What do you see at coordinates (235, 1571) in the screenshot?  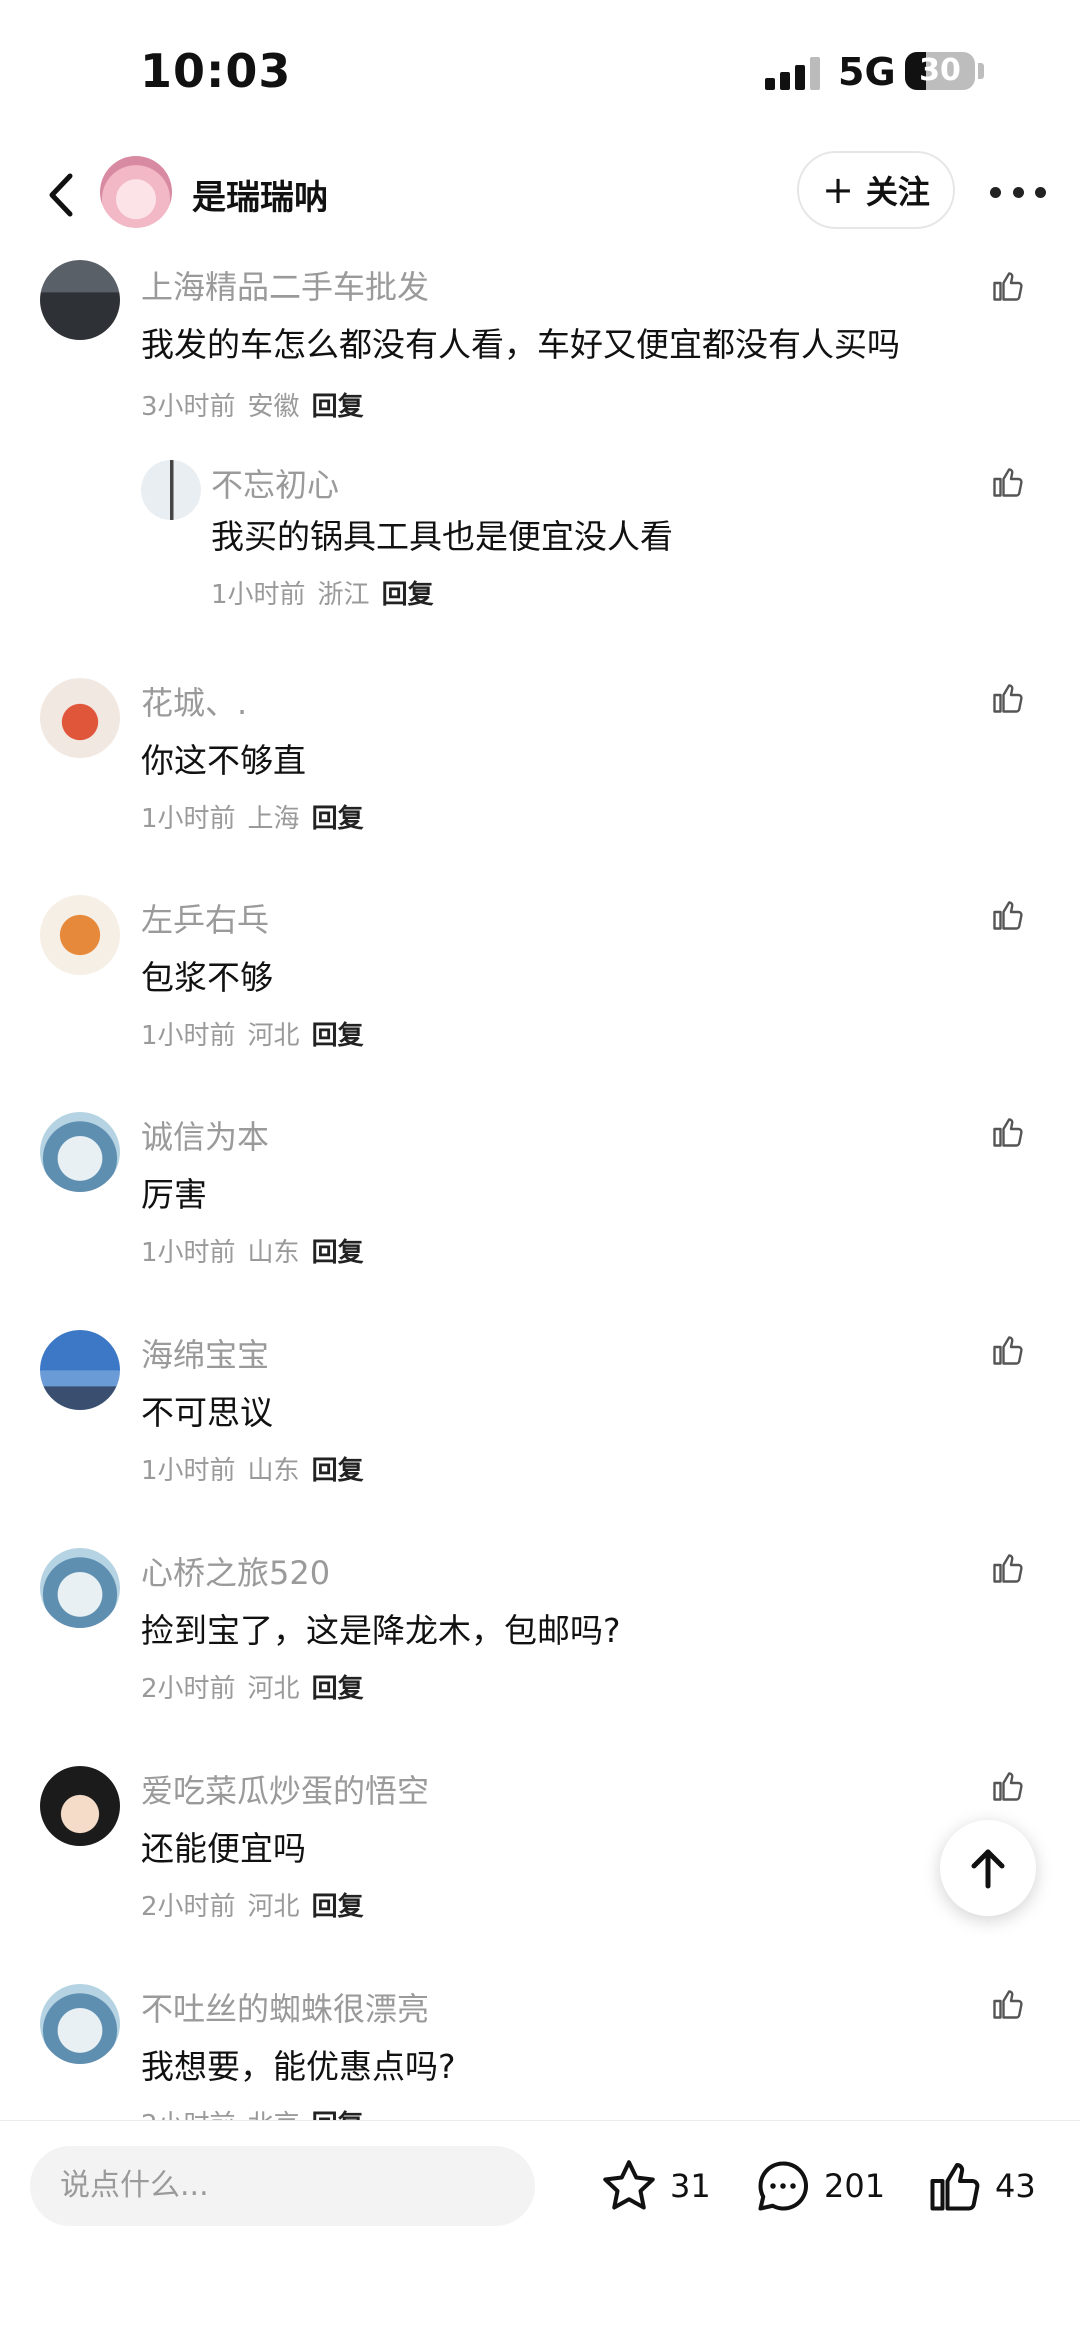 I see `comment-username: 心桥之旅520` at bounding box center [235, 1571].